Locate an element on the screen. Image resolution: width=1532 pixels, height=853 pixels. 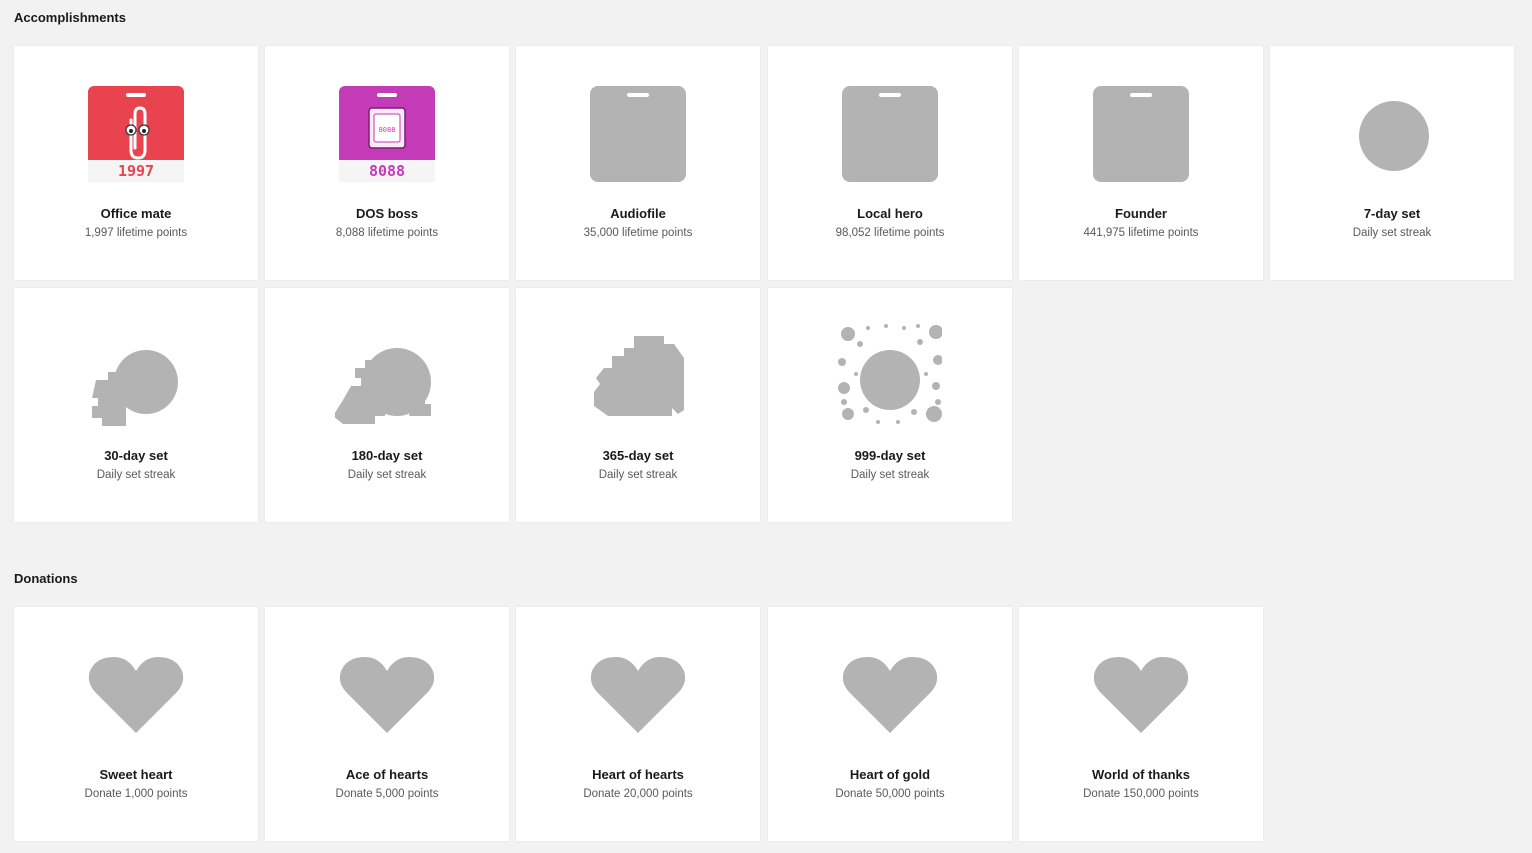
achievement-title: Local hero is located at coordinates (890, 213).